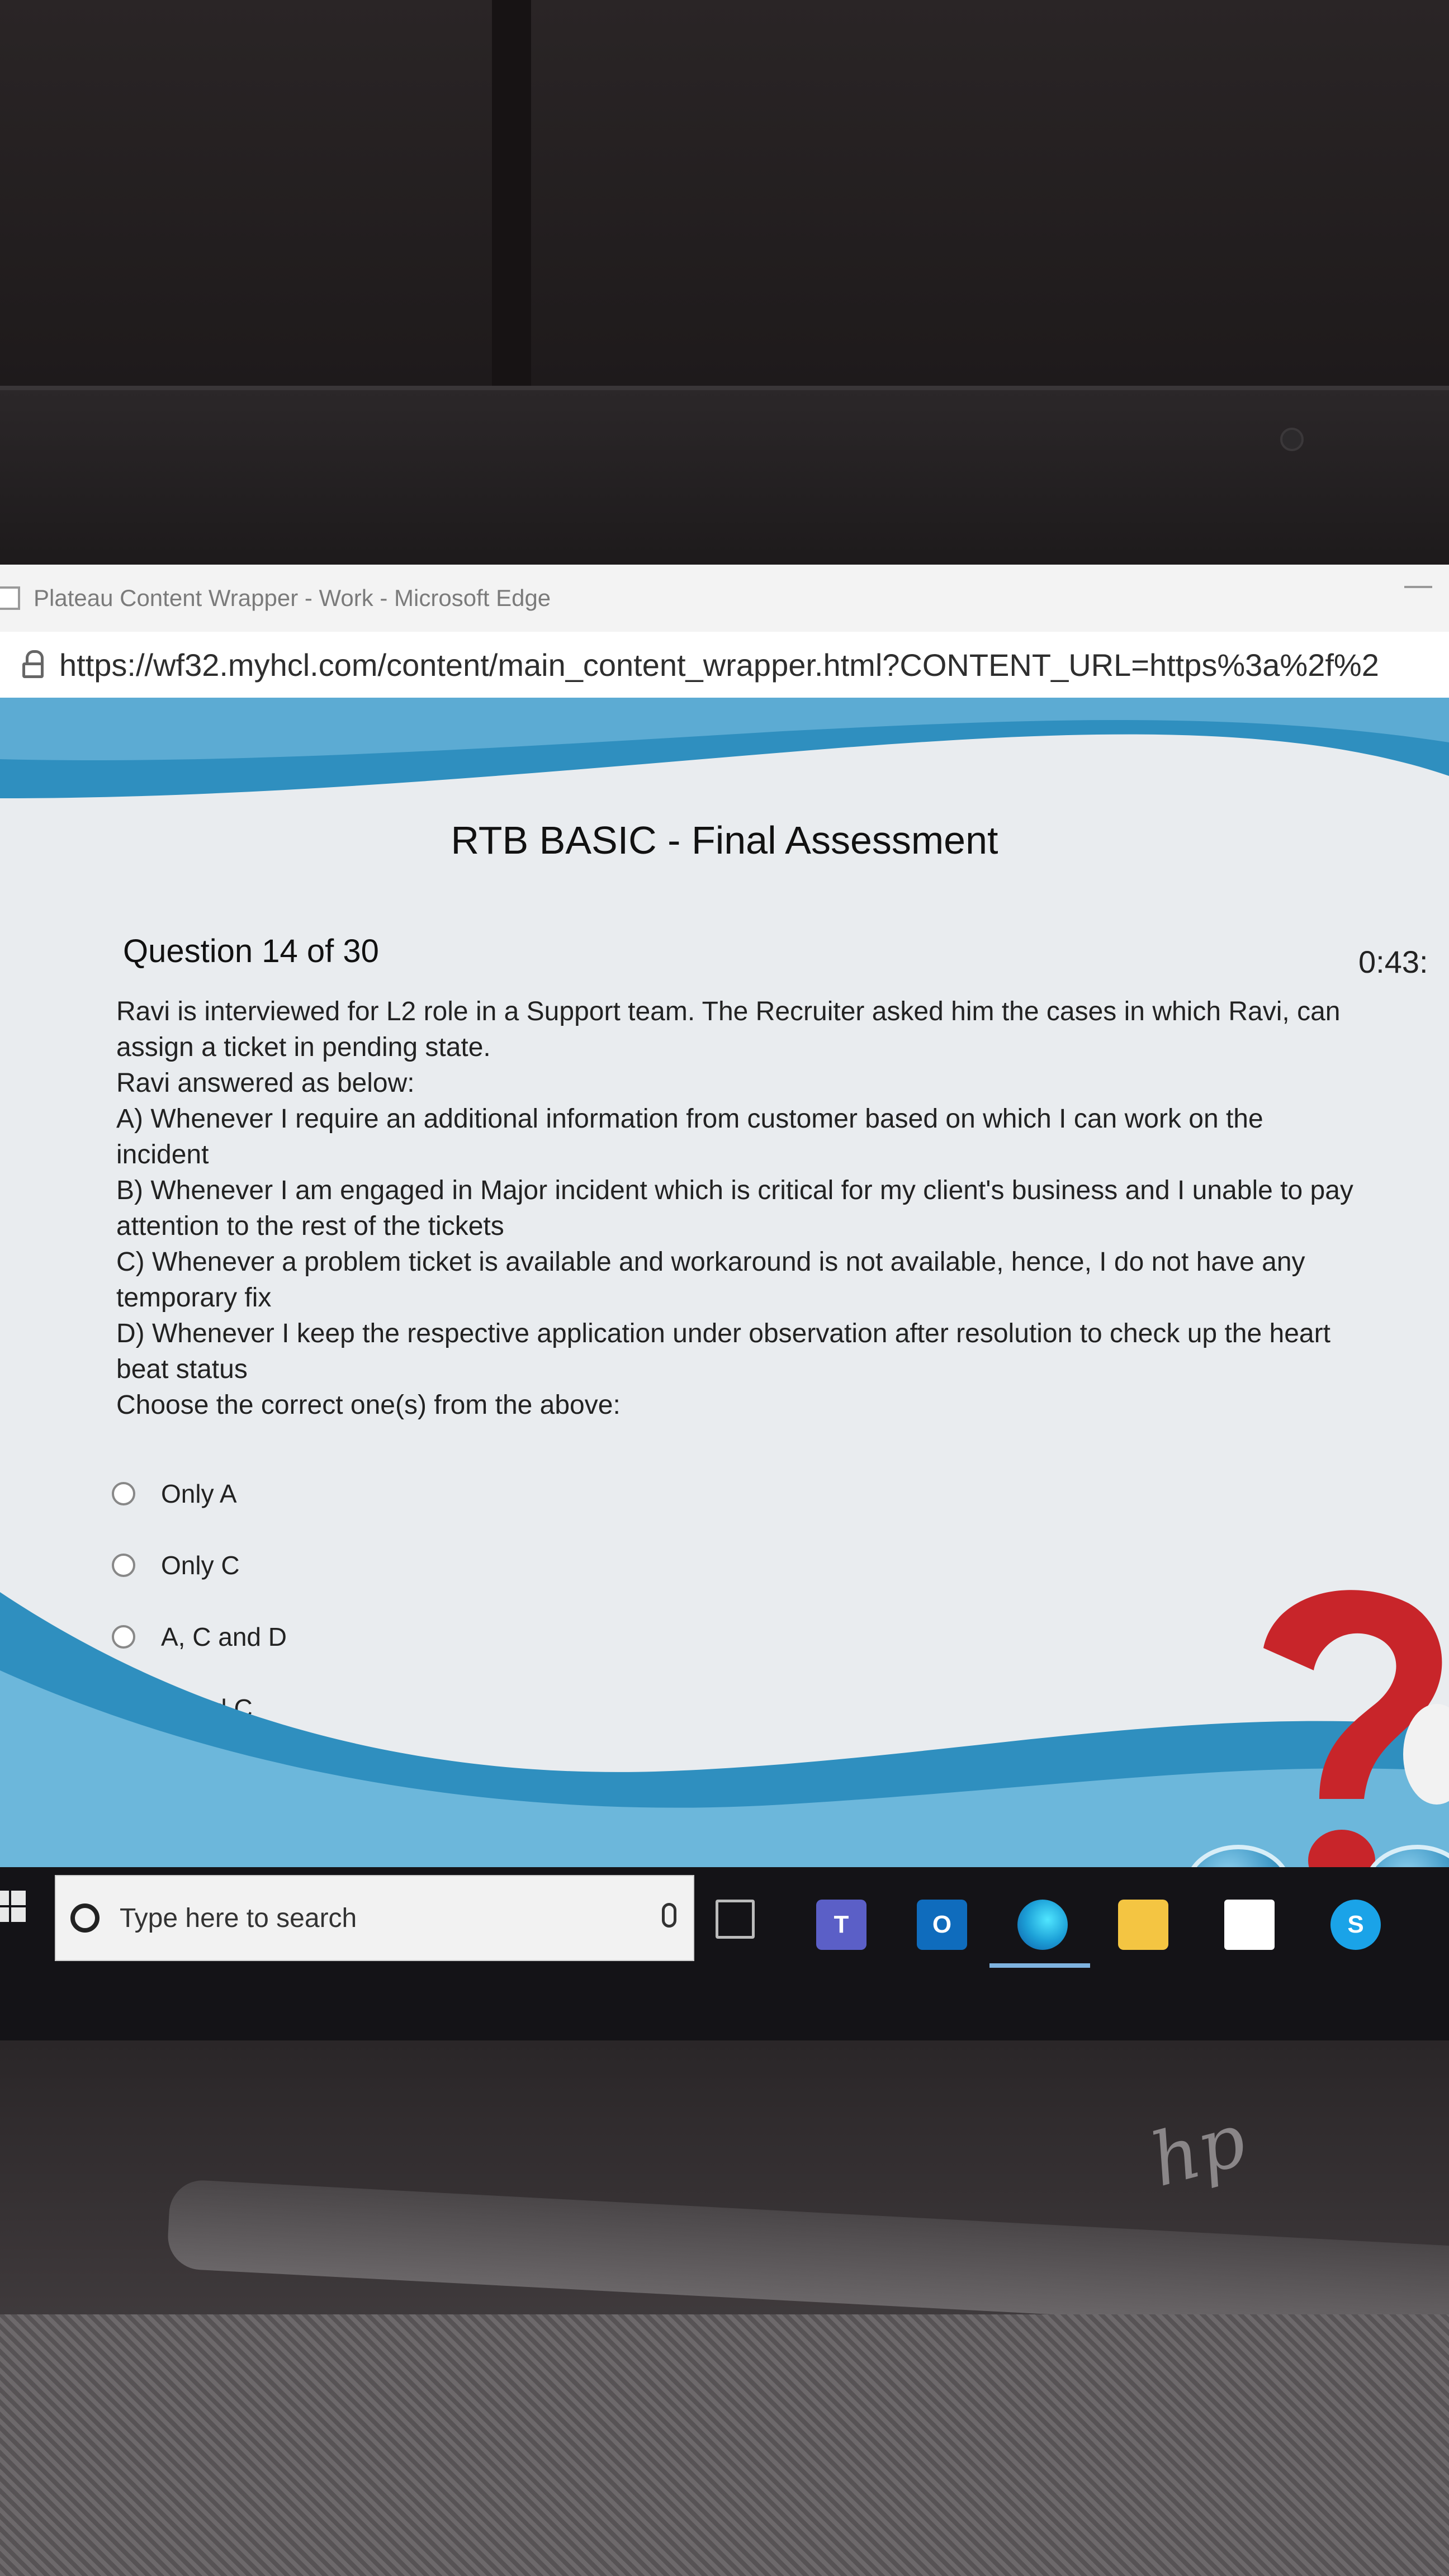 The image size is (1449, 2576). I want to click on edge-icon, so click(1042, 1925).